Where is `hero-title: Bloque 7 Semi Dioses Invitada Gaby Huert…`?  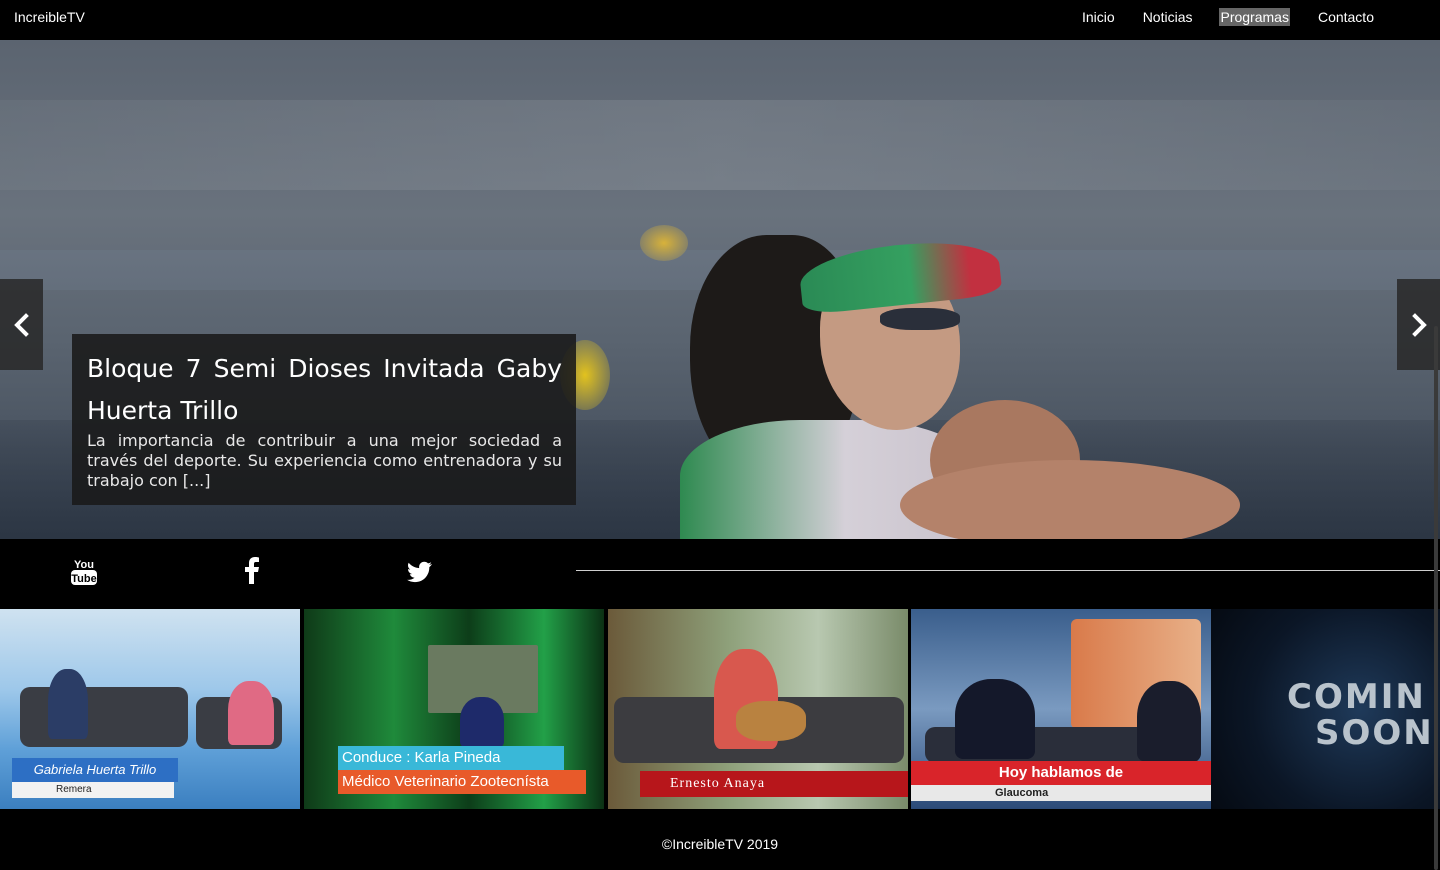
hero-title: Bloque 7 Semi Dioses Invitada Gaby Huert… is located at coordinates (324, 390).